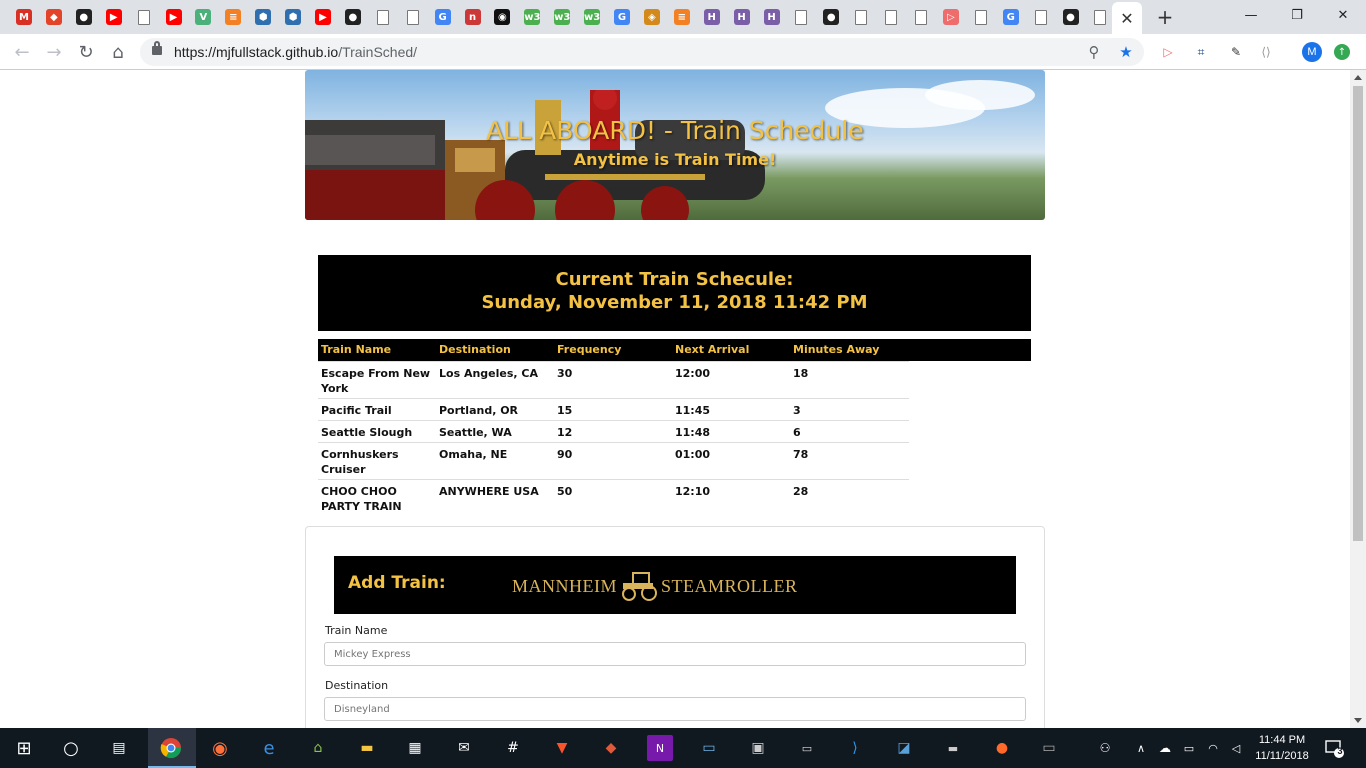 This screenshot has height=768, width=1366. What do you see at coordinates (367, 748) in the screenshot?
I see `file-explorer-icon: ▬` at bounding box center [367, 748].